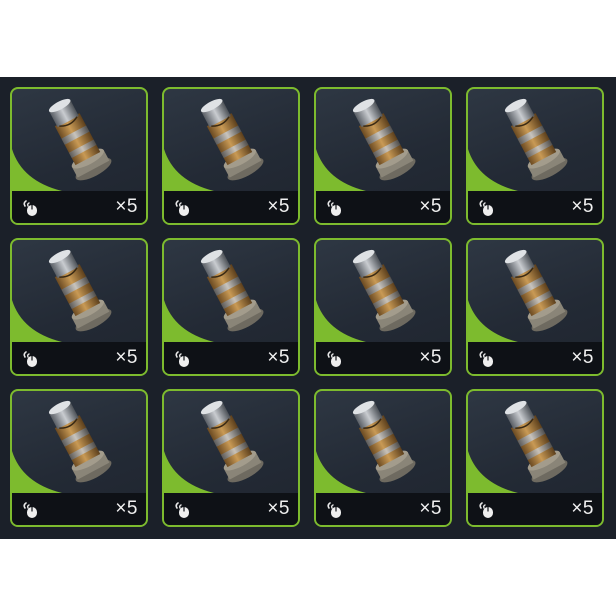 The image size is (616, 616). I want to click on inventory-slot-10: ×5, so click(231, 458).